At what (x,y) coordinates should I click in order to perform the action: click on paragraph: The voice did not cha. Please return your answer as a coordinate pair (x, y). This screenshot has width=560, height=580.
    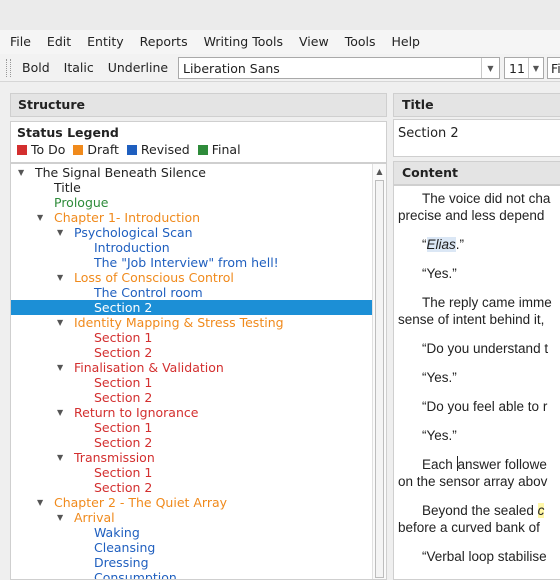
    Looking at the image, I should click on (486, 198).